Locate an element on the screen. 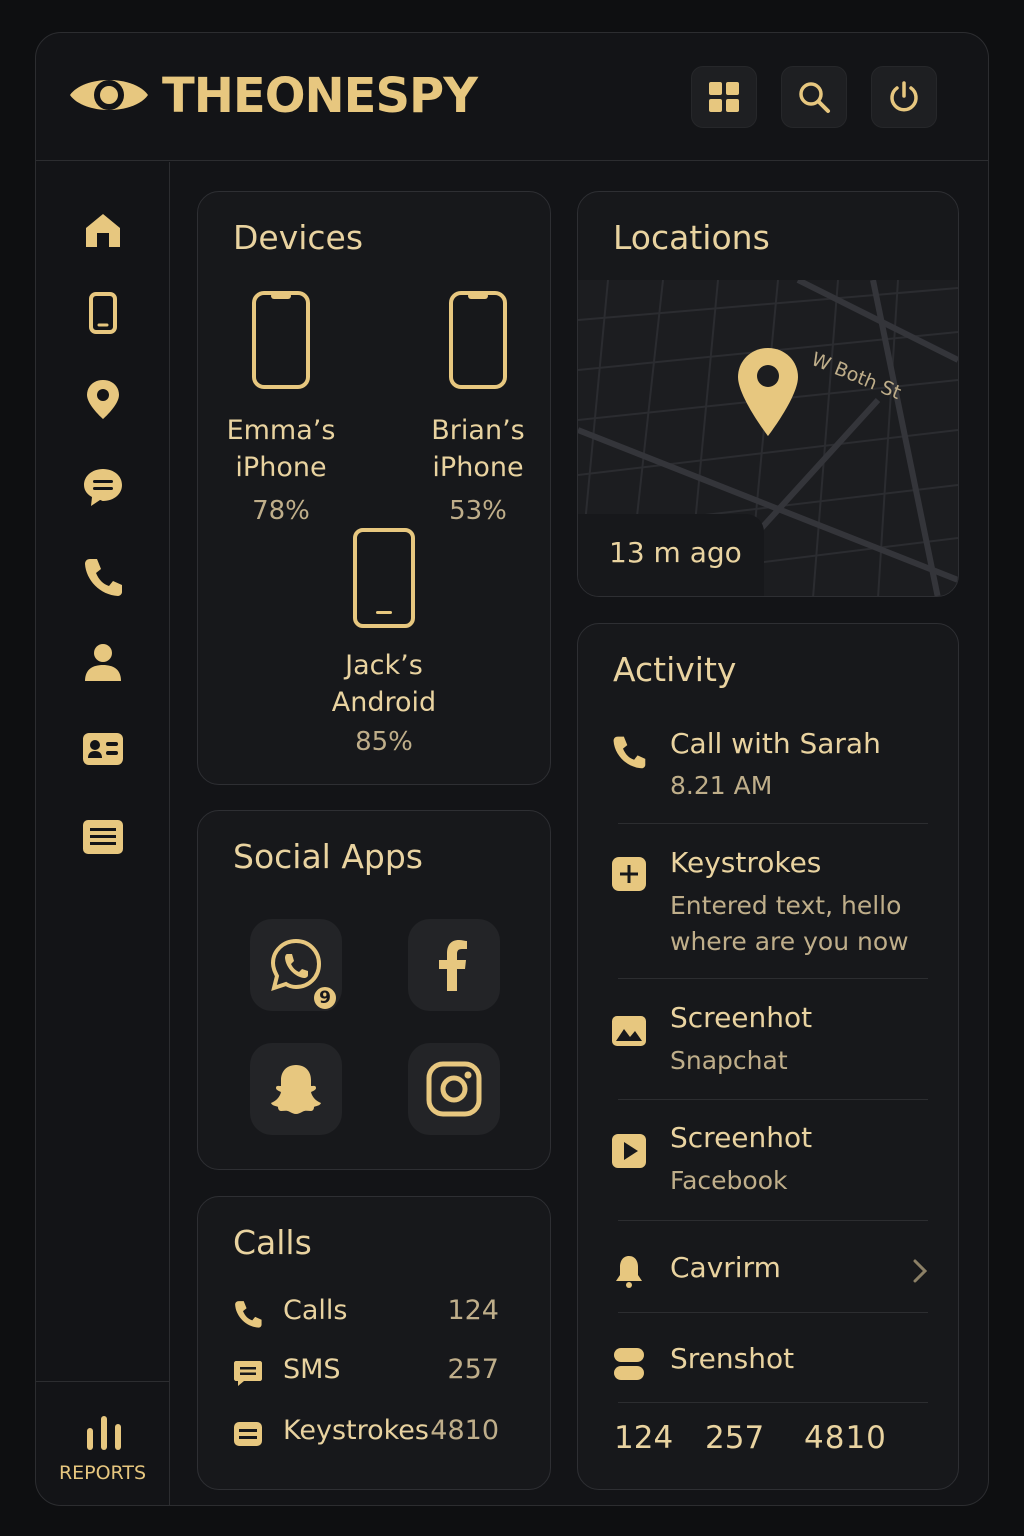 This screenshot has width=1024, height=1536. stack-icon is located at coordinates (629, 1364).